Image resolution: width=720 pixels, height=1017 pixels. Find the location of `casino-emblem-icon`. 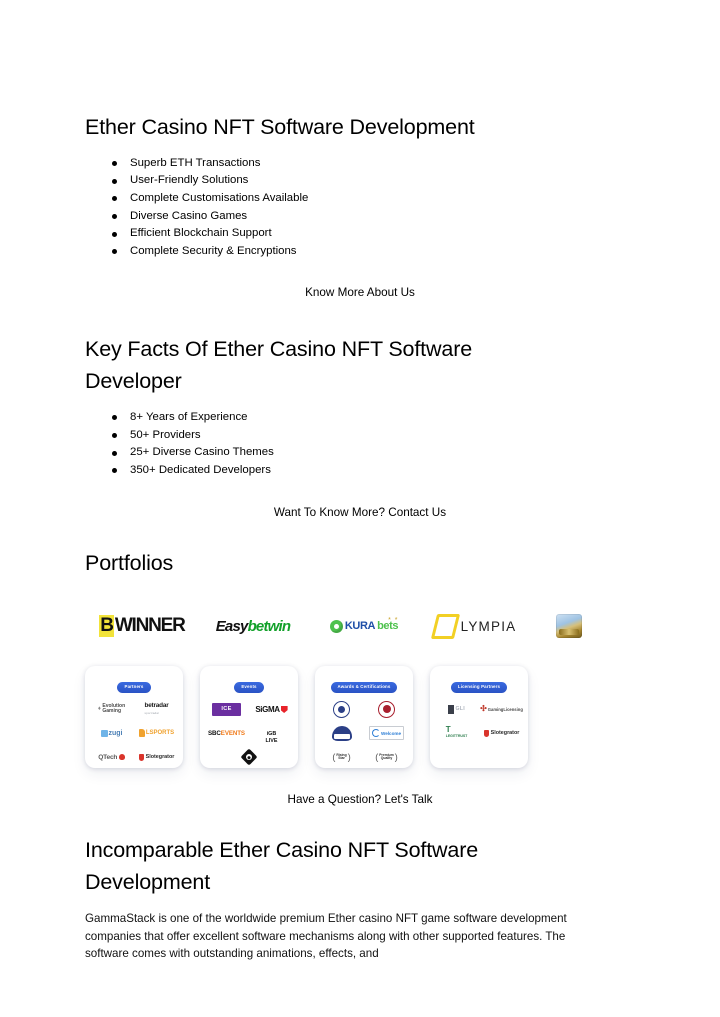

casino-emblem-icon is located at coordinates (569, 626).